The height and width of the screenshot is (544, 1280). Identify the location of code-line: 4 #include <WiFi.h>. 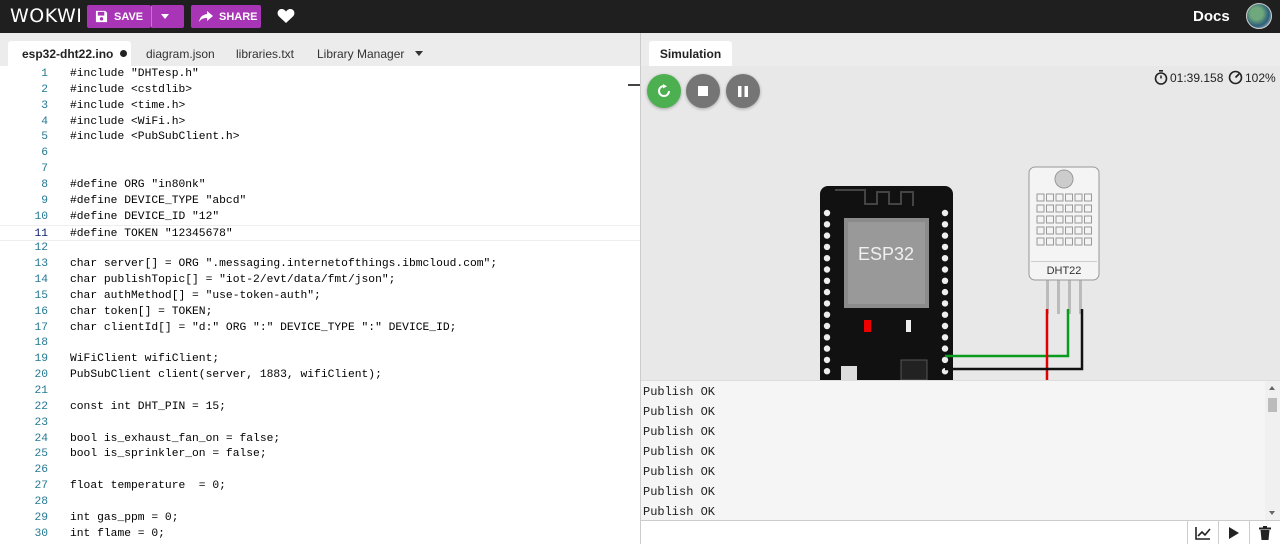
(320, 122).